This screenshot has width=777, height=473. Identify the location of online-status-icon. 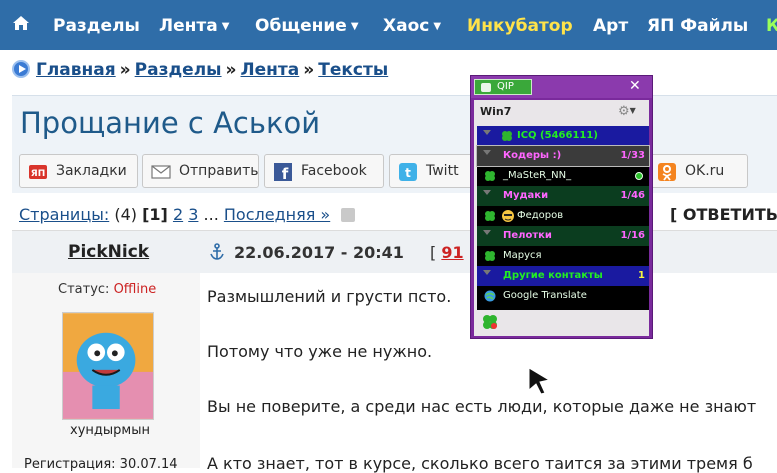
(639, 176).